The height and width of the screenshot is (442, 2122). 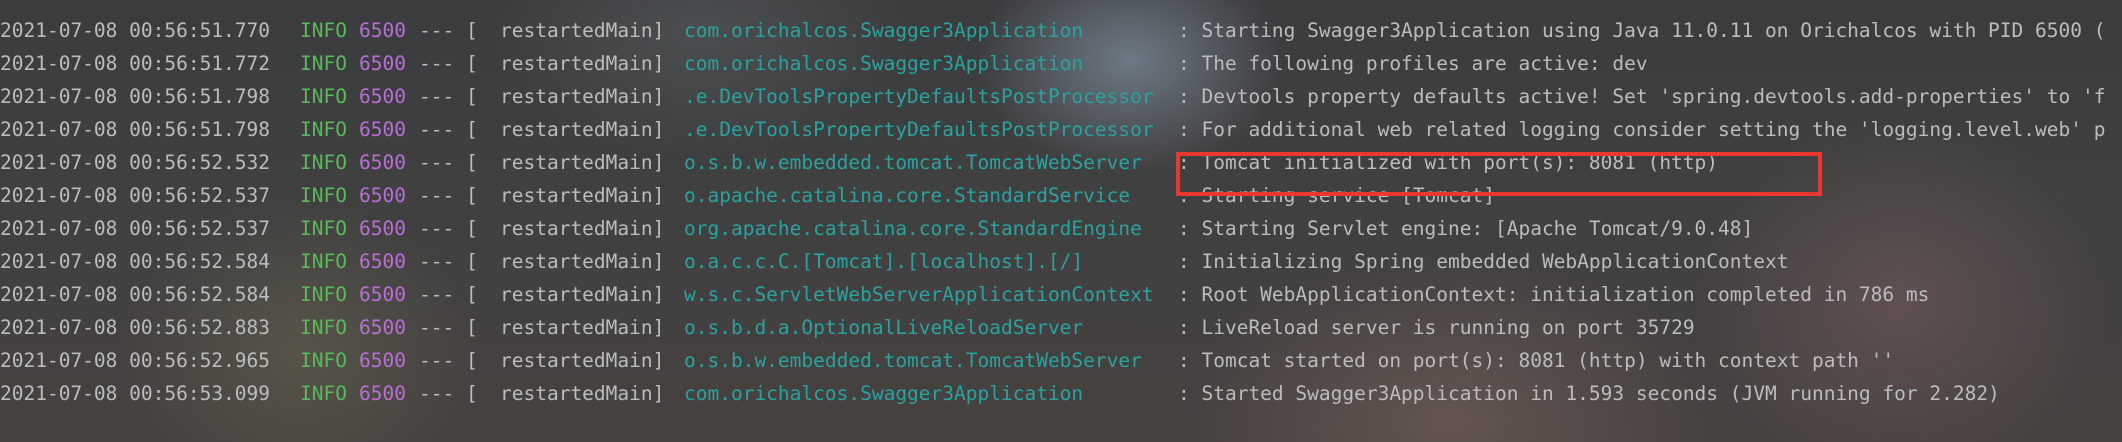 What do you see at coordinates (1413, 63) in the screenshot?
I see `log-message: : The following profiles are active: dev` at bounding box center [1413, 63].